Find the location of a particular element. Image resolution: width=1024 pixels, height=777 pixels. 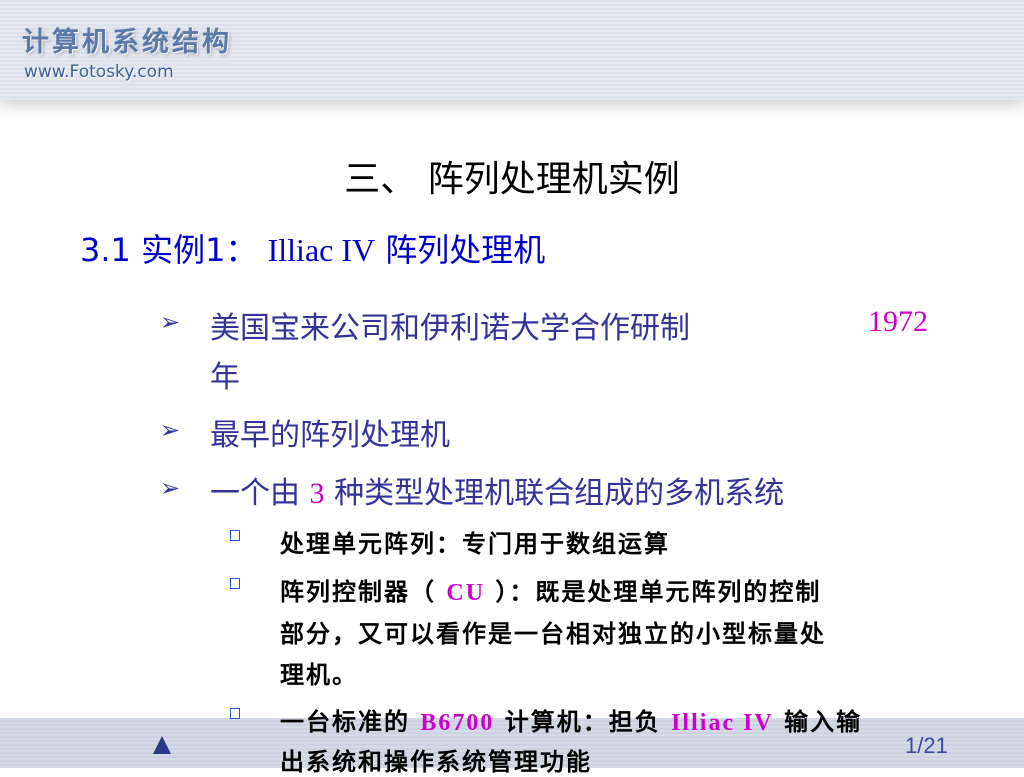

sub-bullet-2-line2: 部分，又可以看作是一台相对独立的小型标量处 is located at coordinates (553, 634).